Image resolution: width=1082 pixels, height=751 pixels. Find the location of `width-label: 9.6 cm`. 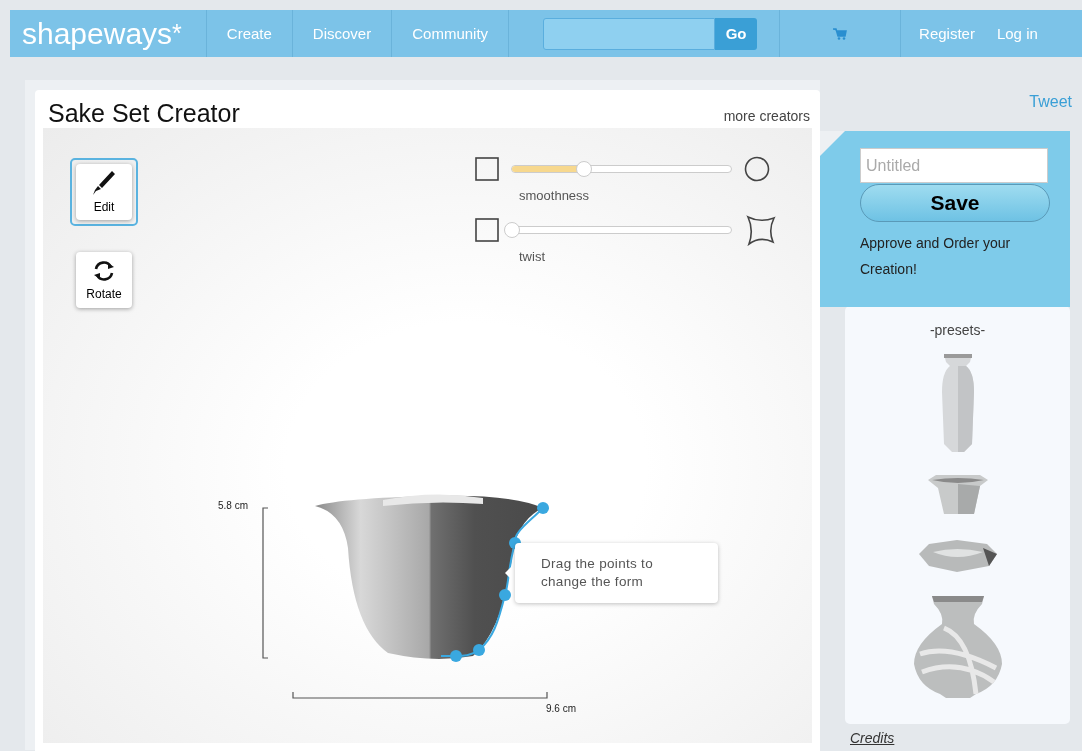

width-label: 9.6 cm is located at coordinates (561, 708).